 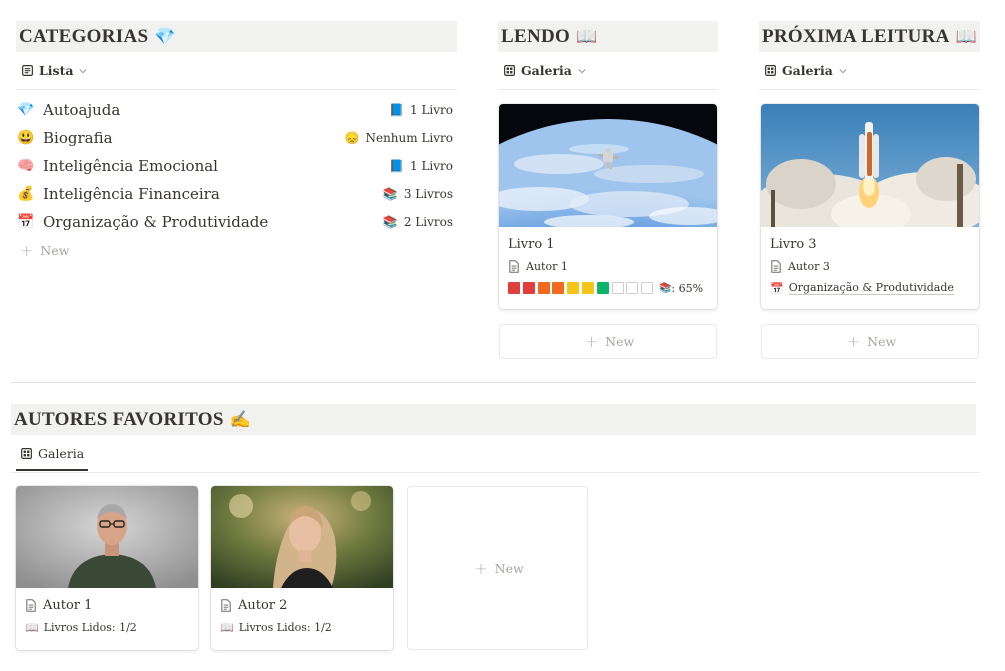 I want to click on proxima-title: PRÓXIMA LEITURA, so click(x=856, y=36).